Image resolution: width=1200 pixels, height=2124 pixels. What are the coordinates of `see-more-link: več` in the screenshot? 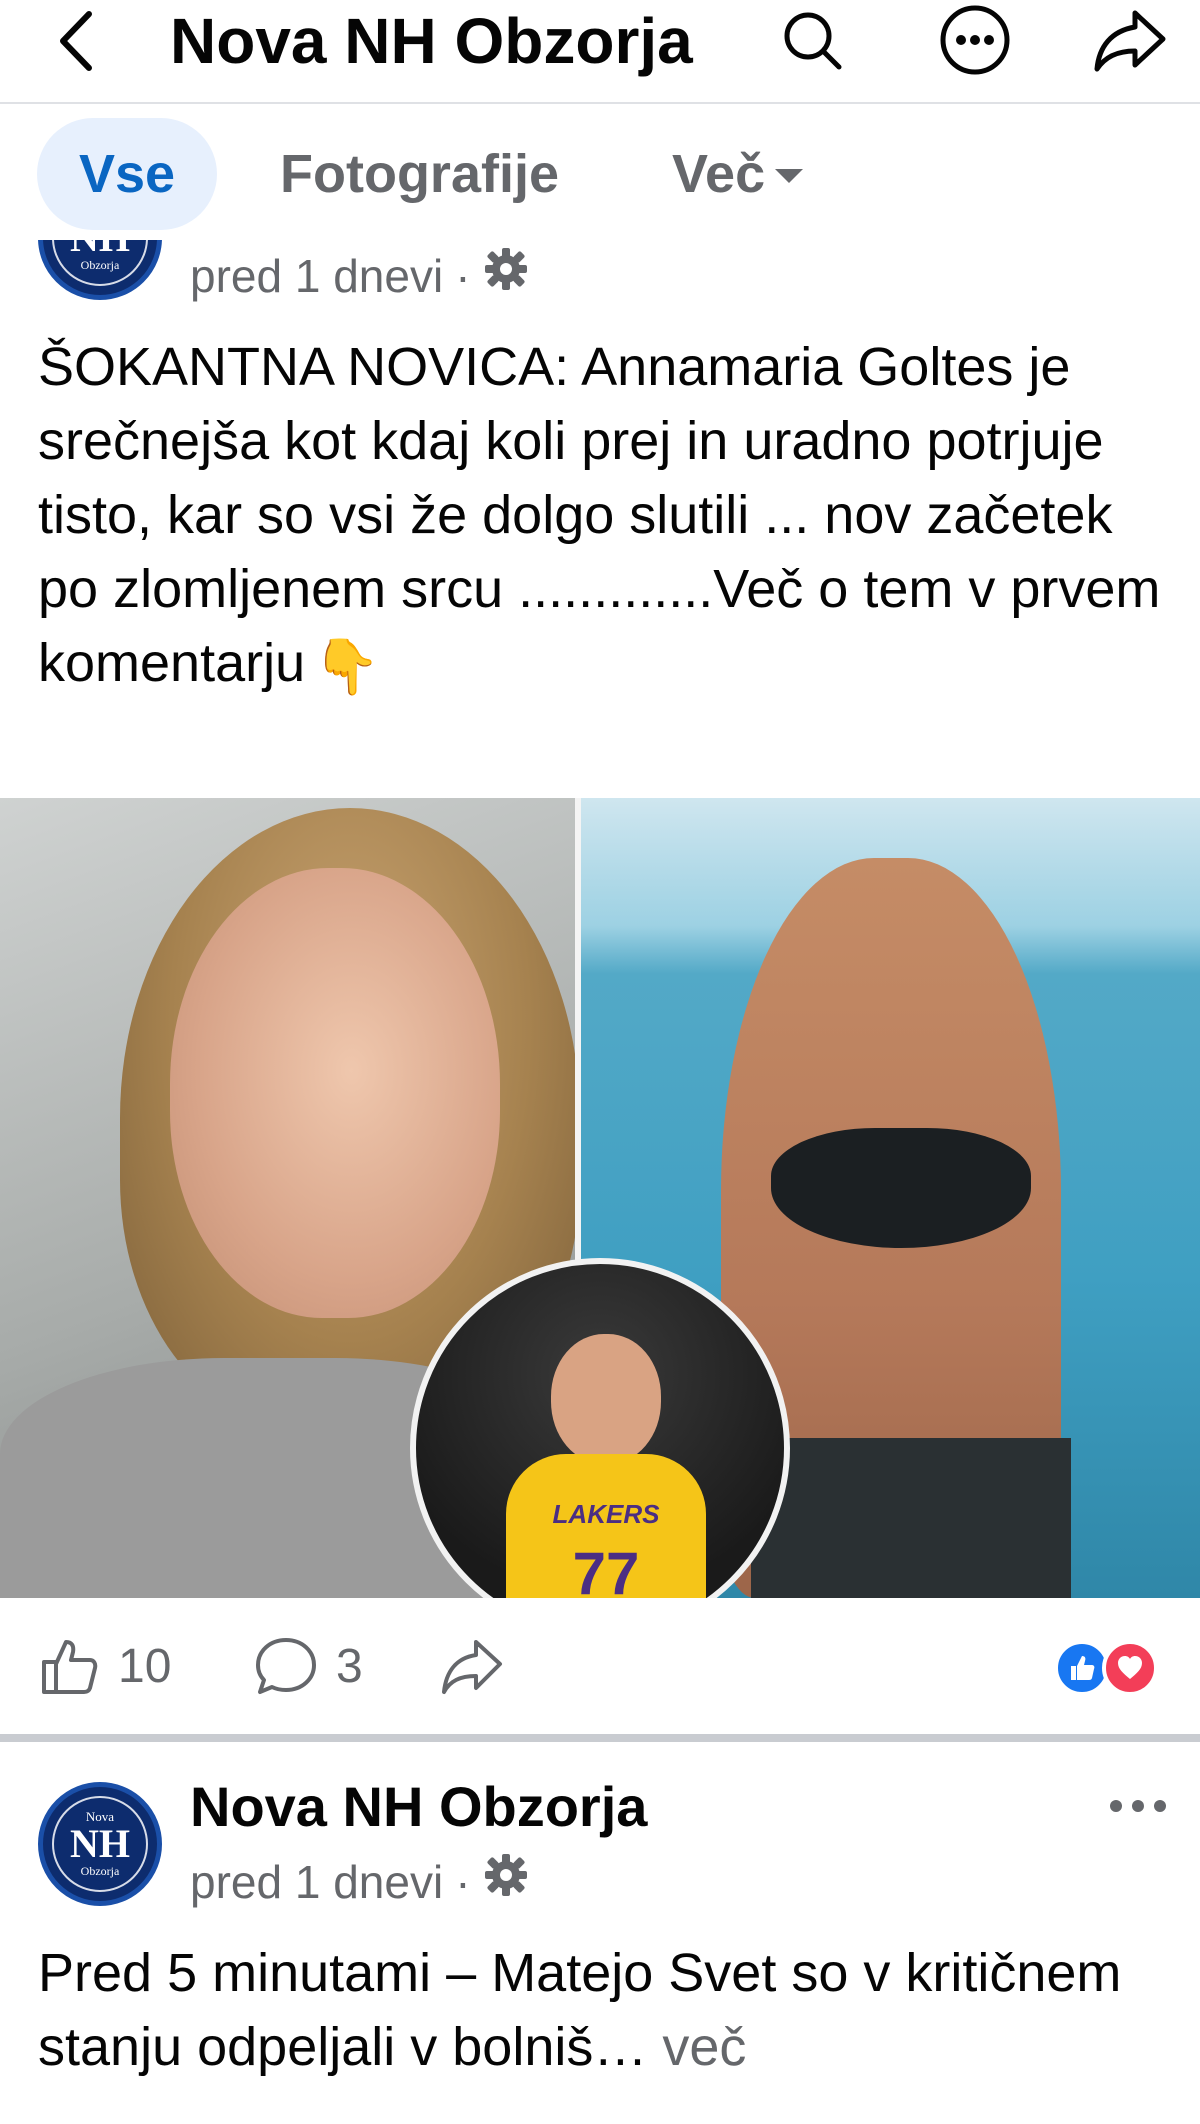 It's located at (704, 2047).